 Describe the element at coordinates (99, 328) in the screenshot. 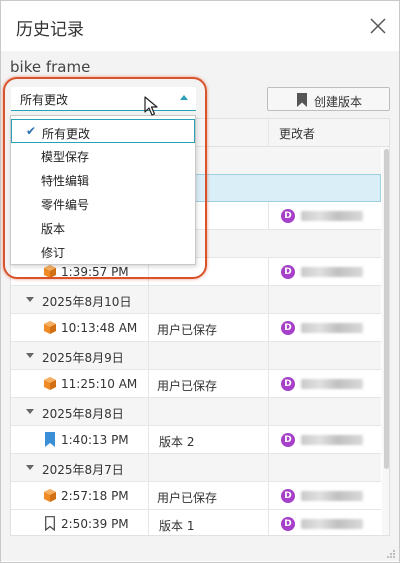

I see `row-time: 10:13:48 AM` at that location.